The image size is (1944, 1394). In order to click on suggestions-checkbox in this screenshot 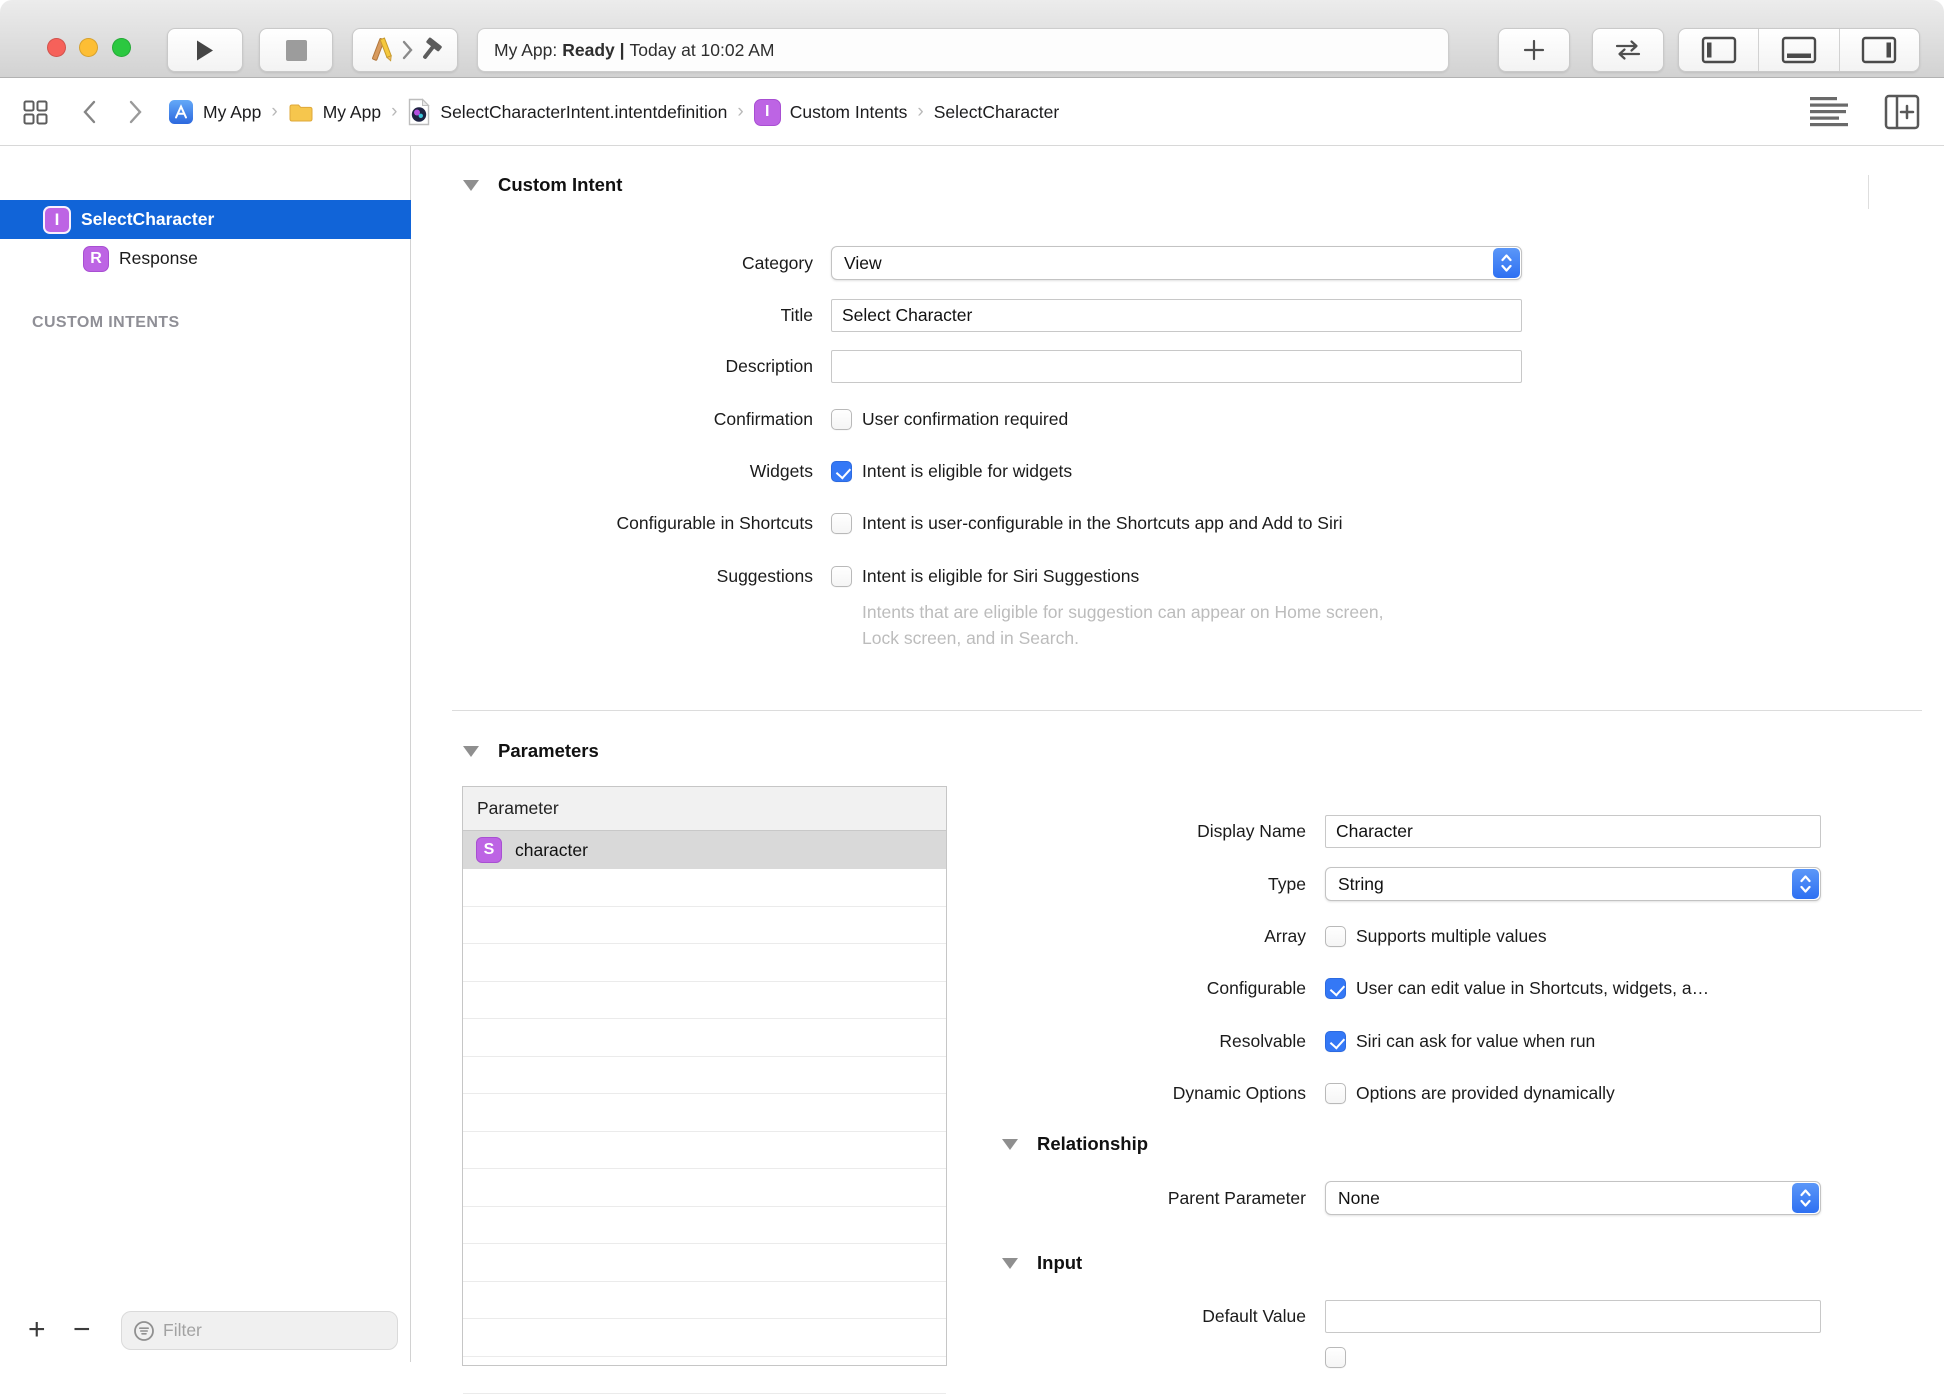, I will do `click(841, 576)`.